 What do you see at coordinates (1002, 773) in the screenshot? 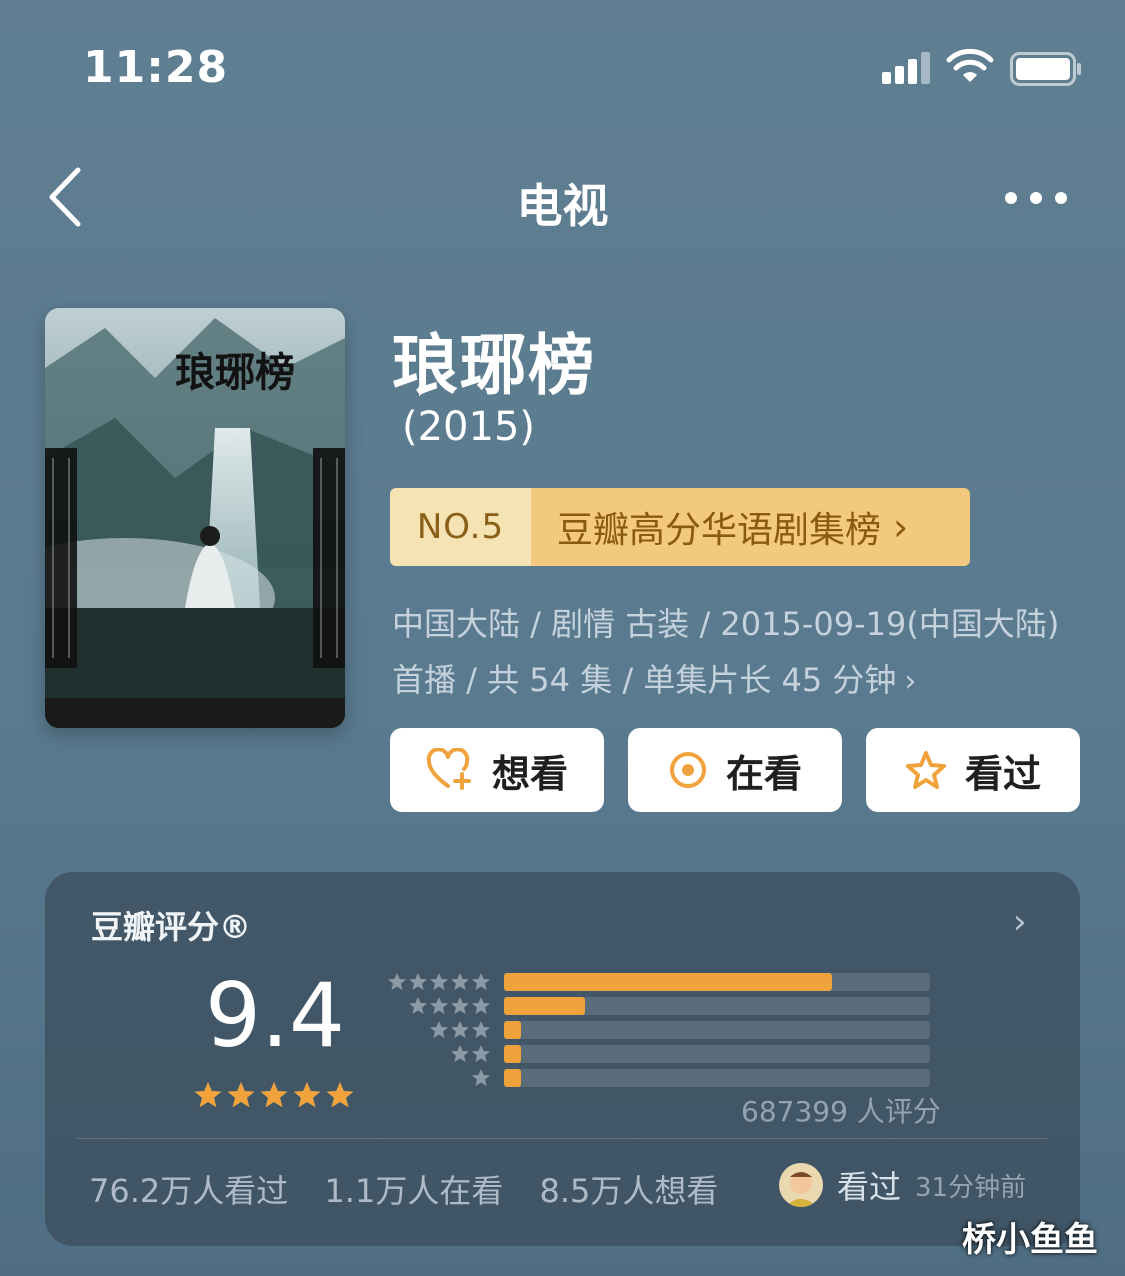
I see `watched-label: 看过` at bounding box center [1002, 773].